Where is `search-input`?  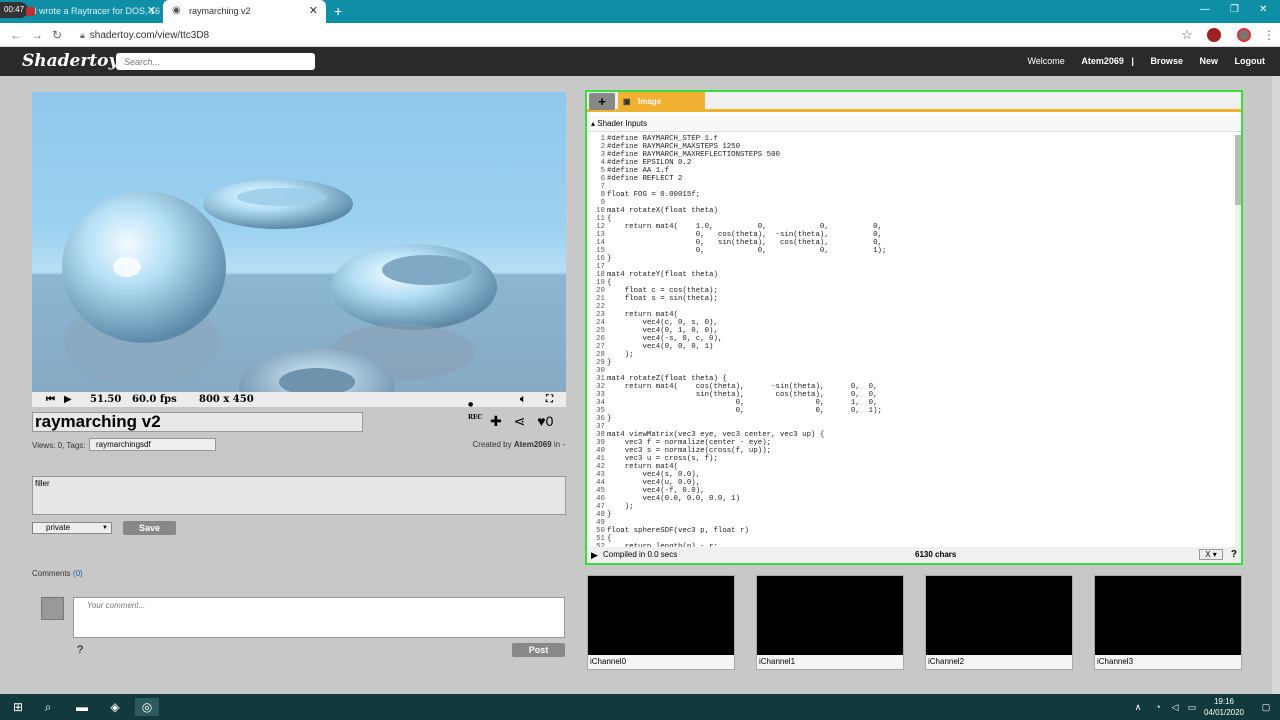 search-input is located at coordinates (215, 61).